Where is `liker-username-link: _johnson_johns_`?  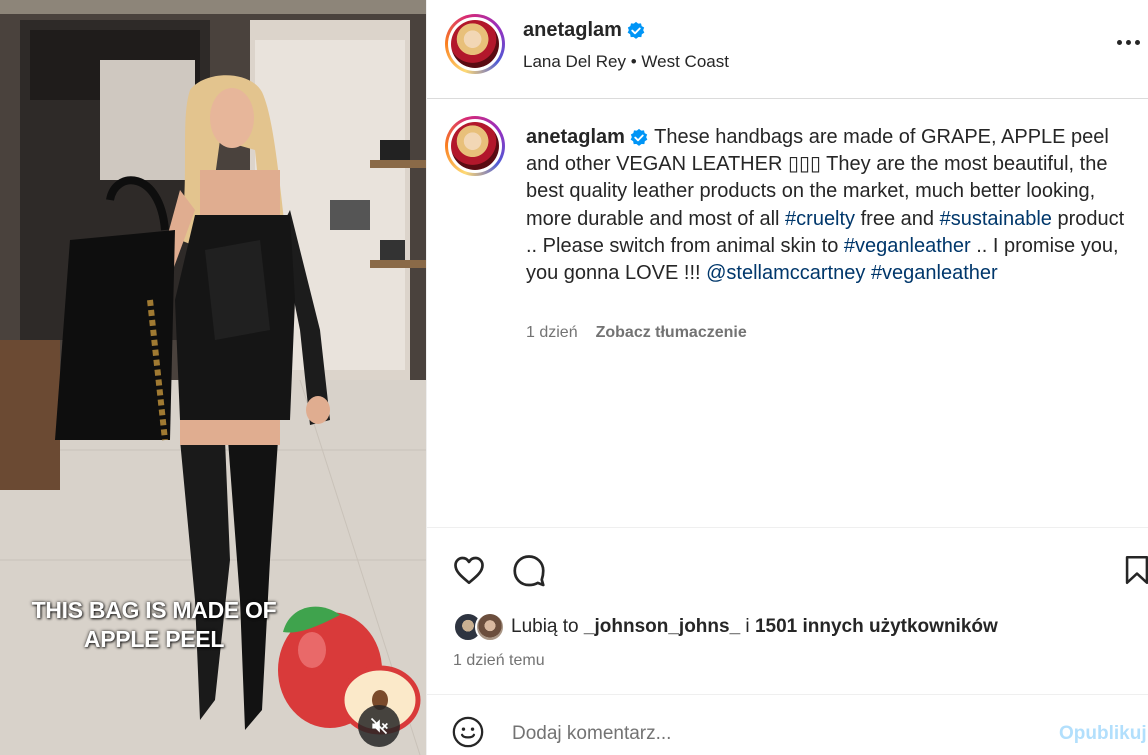 liker-username-link: _johnson_johns_ is located at coordinates (662, 626).